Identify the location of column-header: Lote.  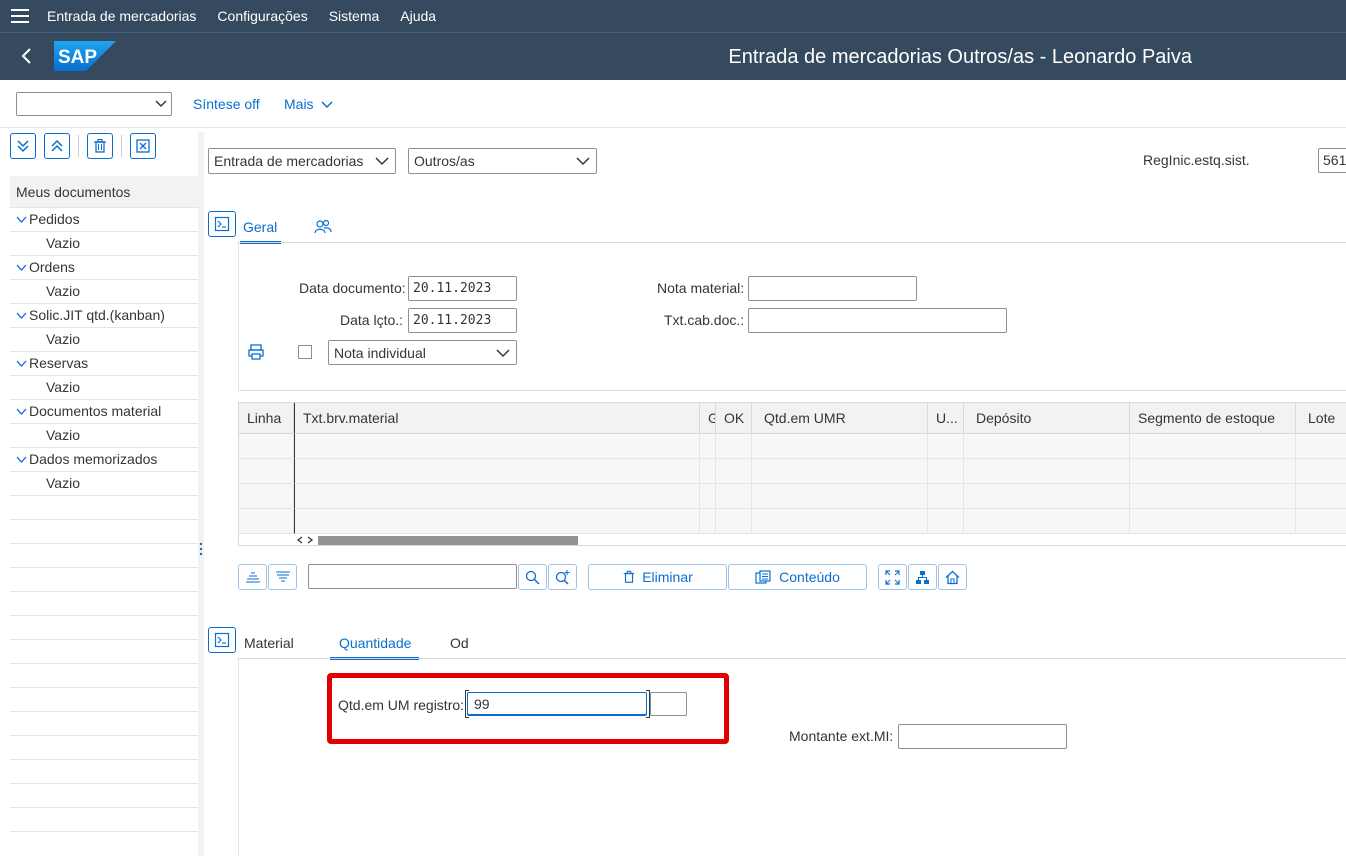
(1321, 418).